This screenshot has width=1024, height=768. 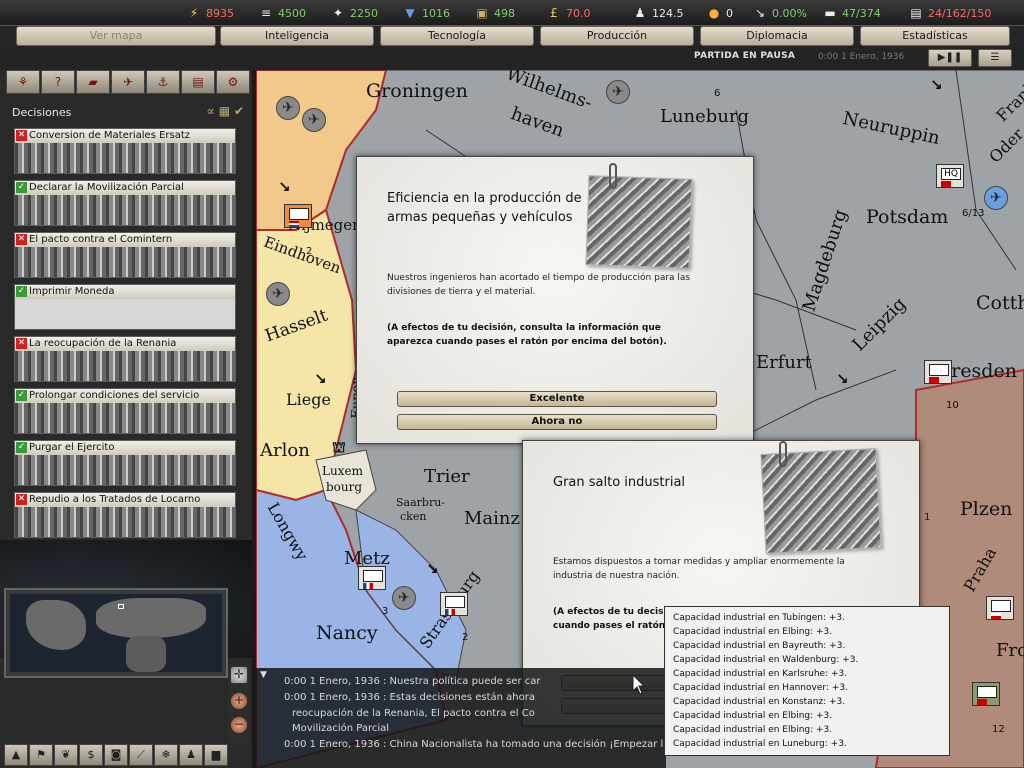 I want to click on accept-button: Excelente, so click(x=557, y=399).